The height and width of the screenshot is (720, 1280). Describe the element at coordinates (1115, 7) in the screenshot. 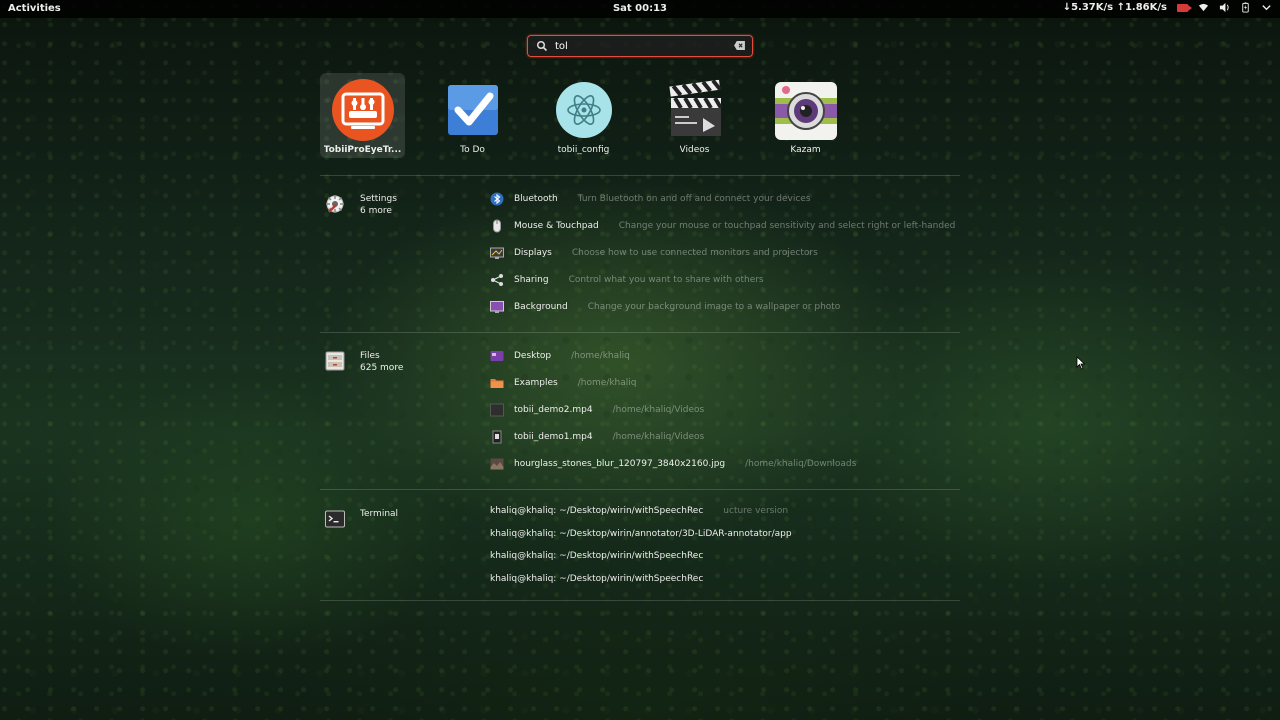

I see `network-speed-indicator: ↓5.37K/s ↑1.86K/s` at that location.